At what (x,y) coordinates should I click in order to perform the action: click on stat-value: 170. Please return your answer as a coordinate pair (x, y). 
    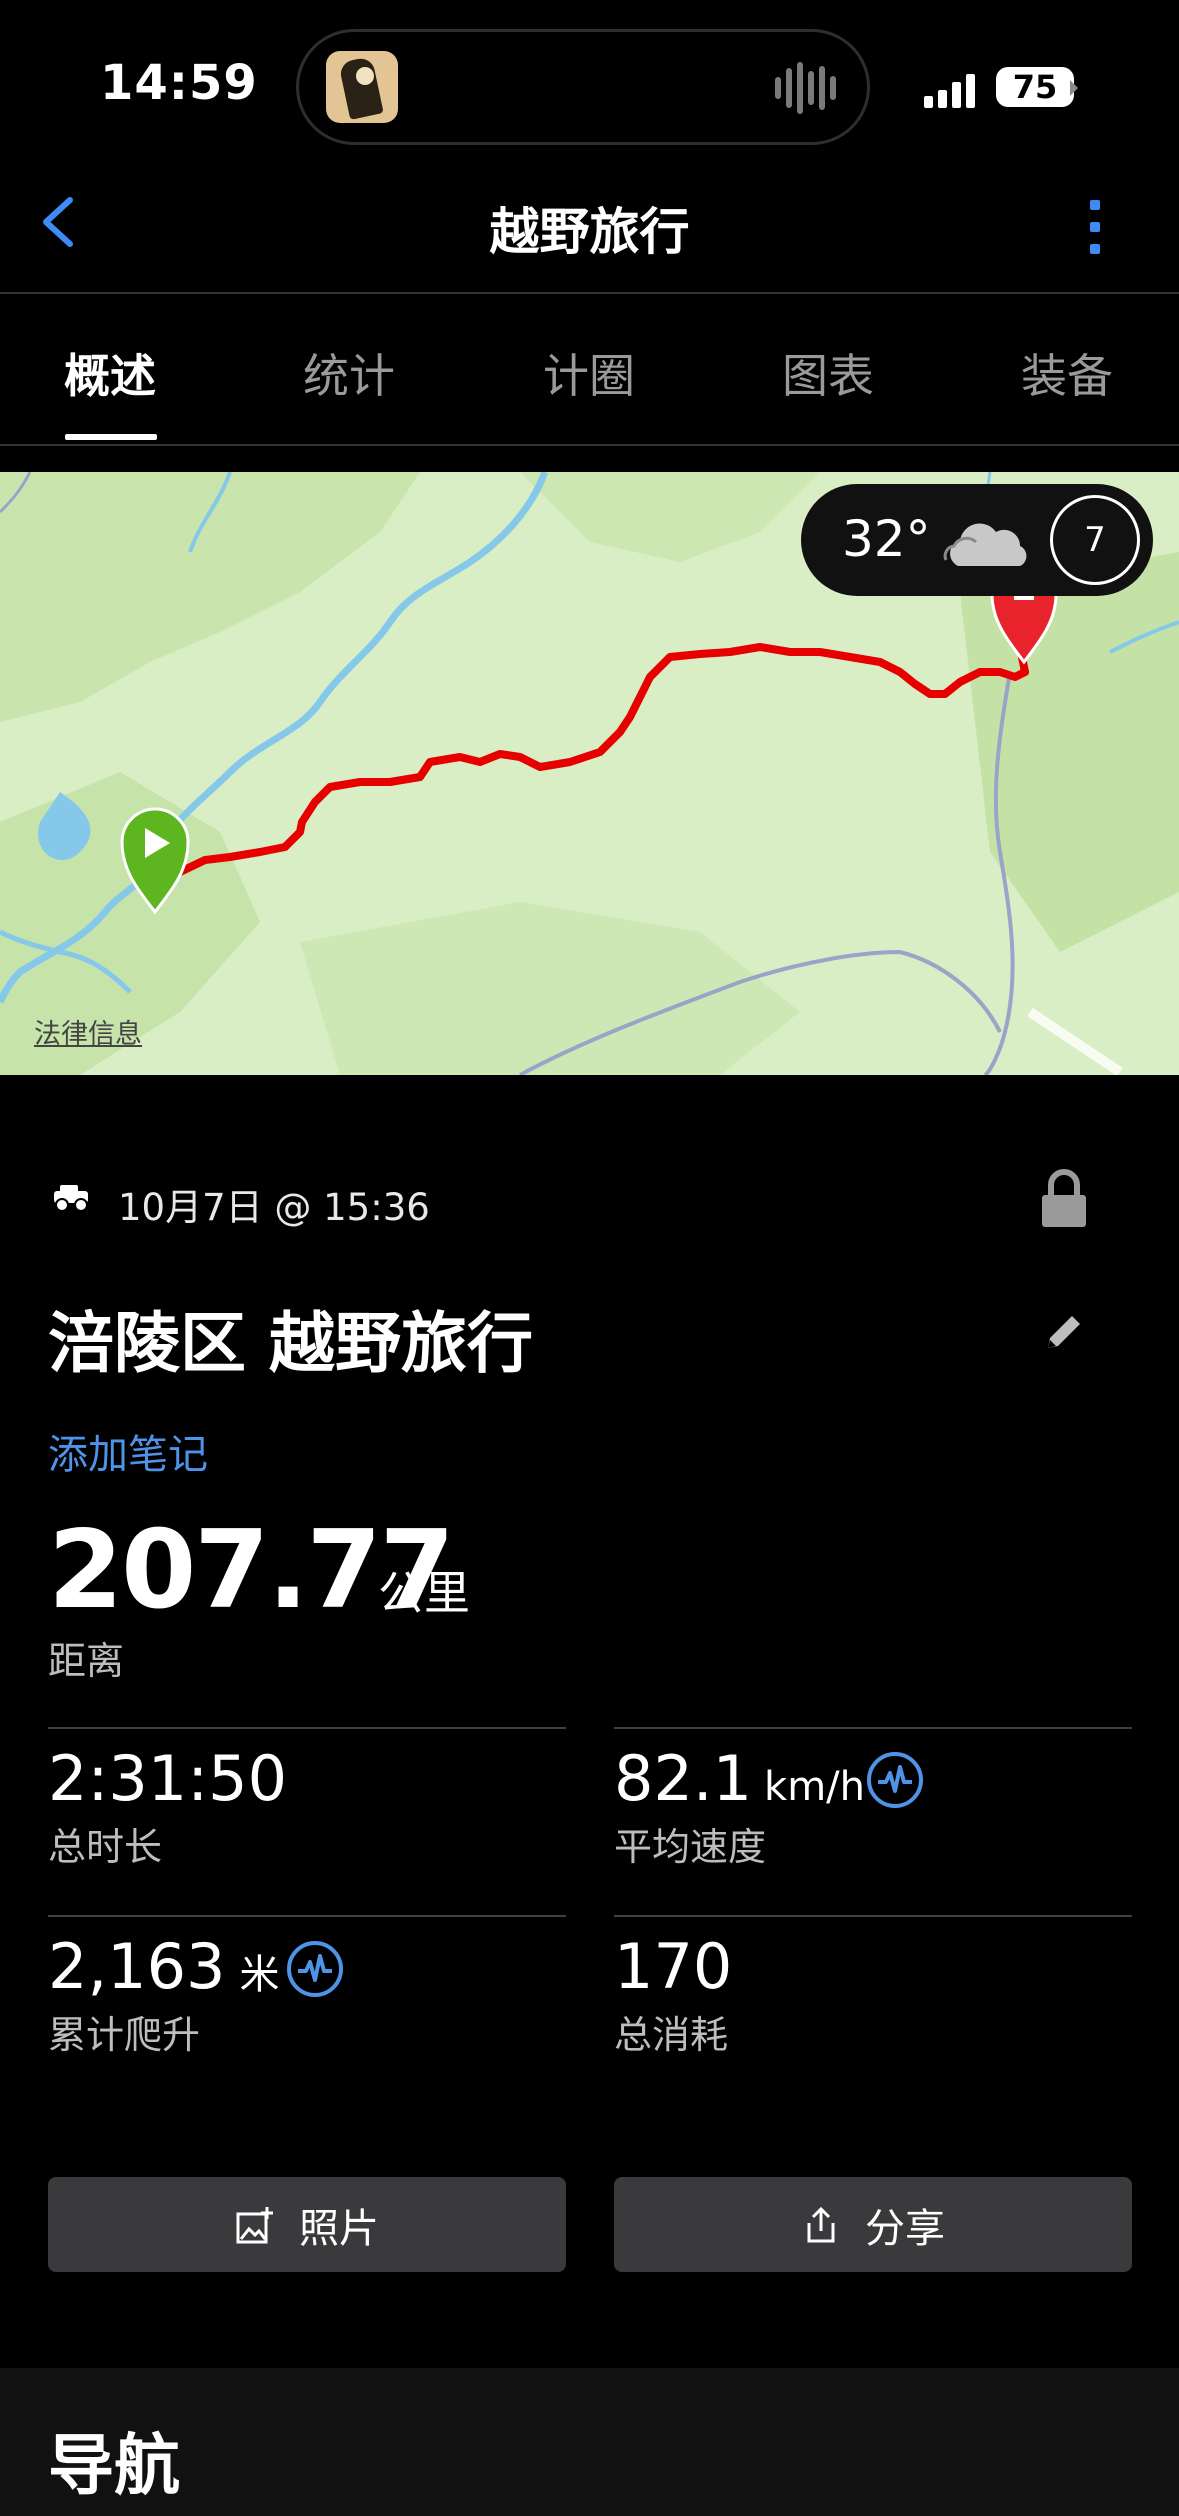
    Looking at the image, I should click on (673, 1966).